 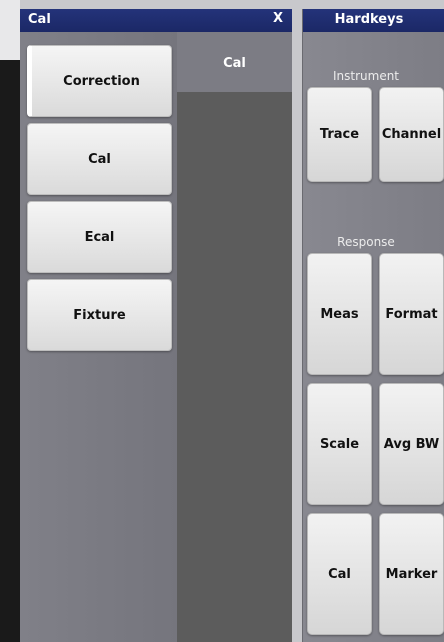 I want to click on close-icon: X, so click(x=278, y=20).